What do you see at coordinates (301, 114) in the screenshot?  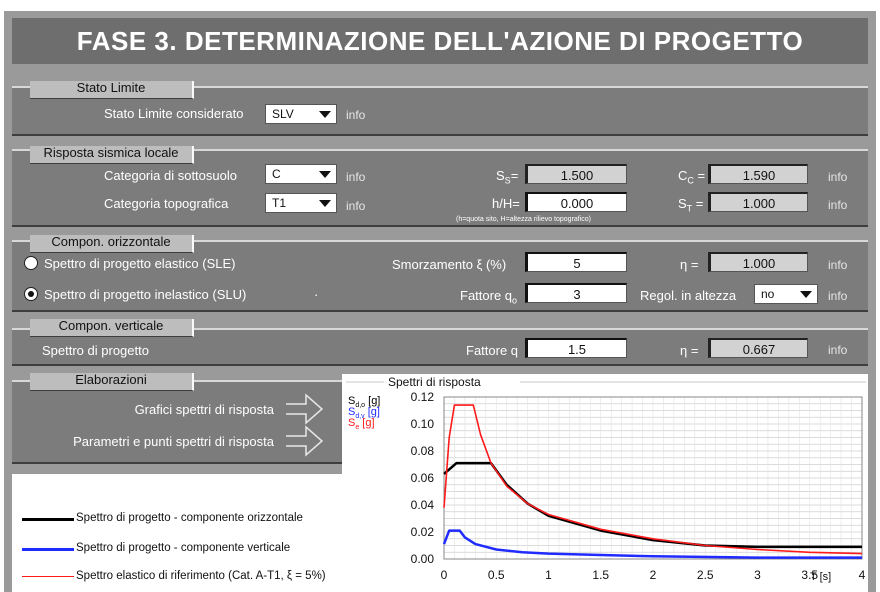 I see `stato-limite-select: SLV` at bounding box center [301, 114].